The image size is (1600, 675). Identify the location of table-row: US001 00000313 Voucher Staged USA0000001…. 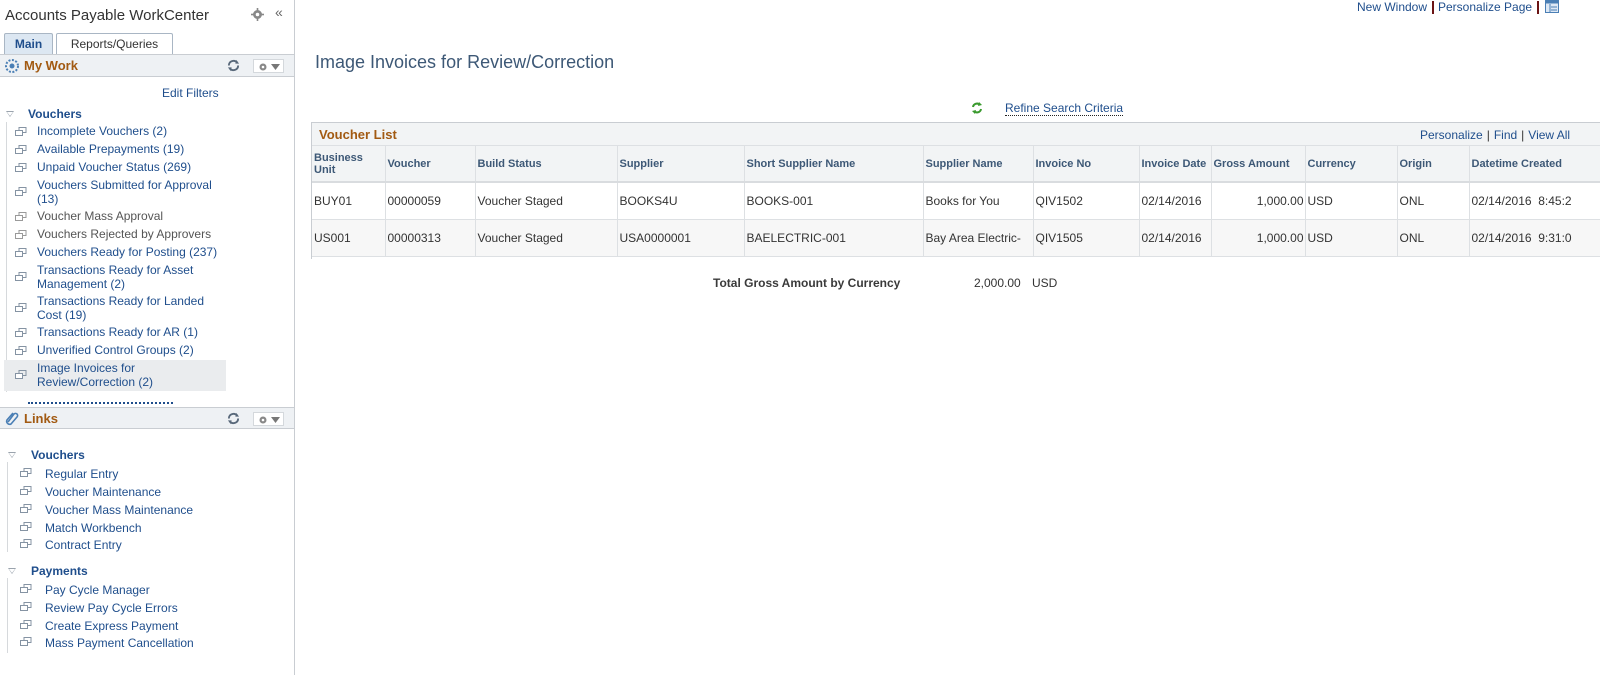
(956, 238).